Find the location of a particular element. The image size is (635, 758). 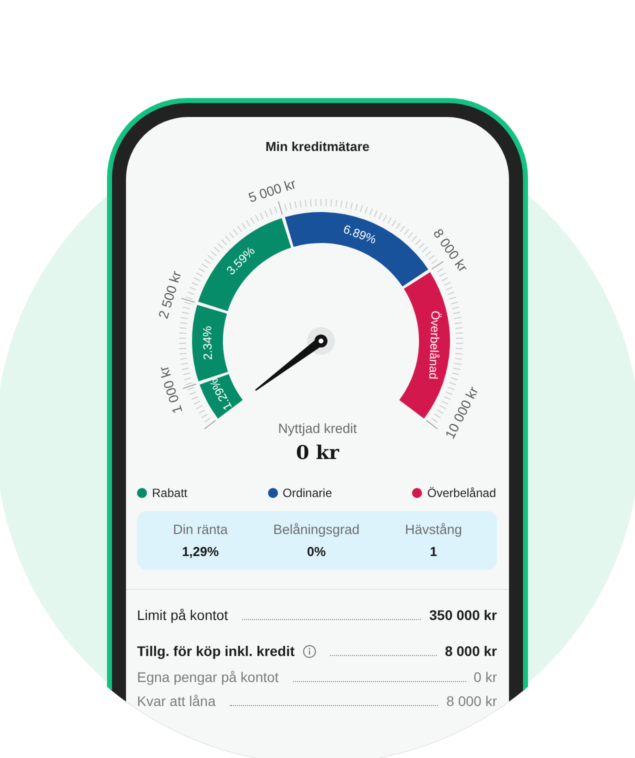

scale-label: 5 000 kr is located at coordinates (272, 191).